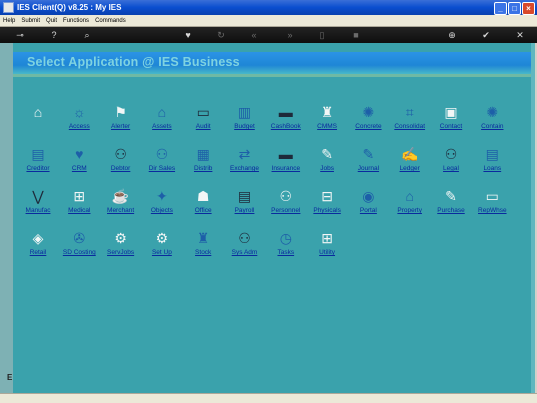  Describe the element at coordinates (451, 112) in the screenshot. I see `contact-icon: ▣` at that location.